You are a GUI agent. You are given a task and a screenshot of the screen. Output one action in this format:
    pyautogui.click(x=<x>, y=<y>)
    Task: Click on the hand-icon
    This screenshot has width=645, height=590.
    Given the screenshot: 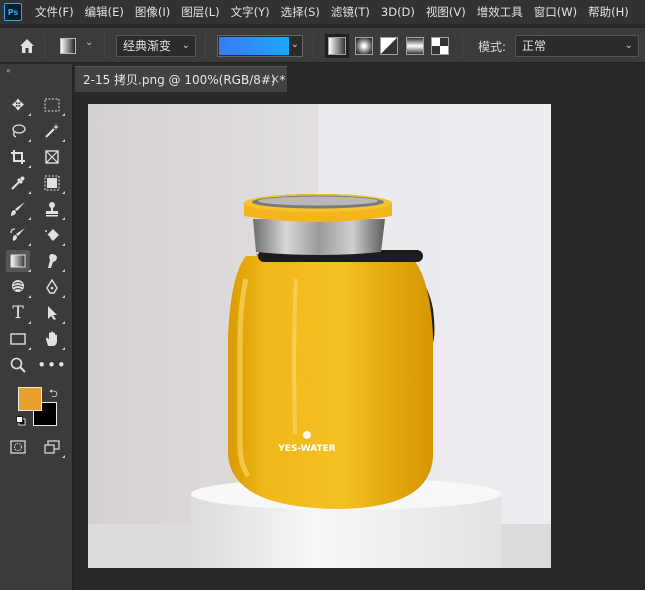 What is the action you would take?
    pyautogui.click(x=52, y=339)
    